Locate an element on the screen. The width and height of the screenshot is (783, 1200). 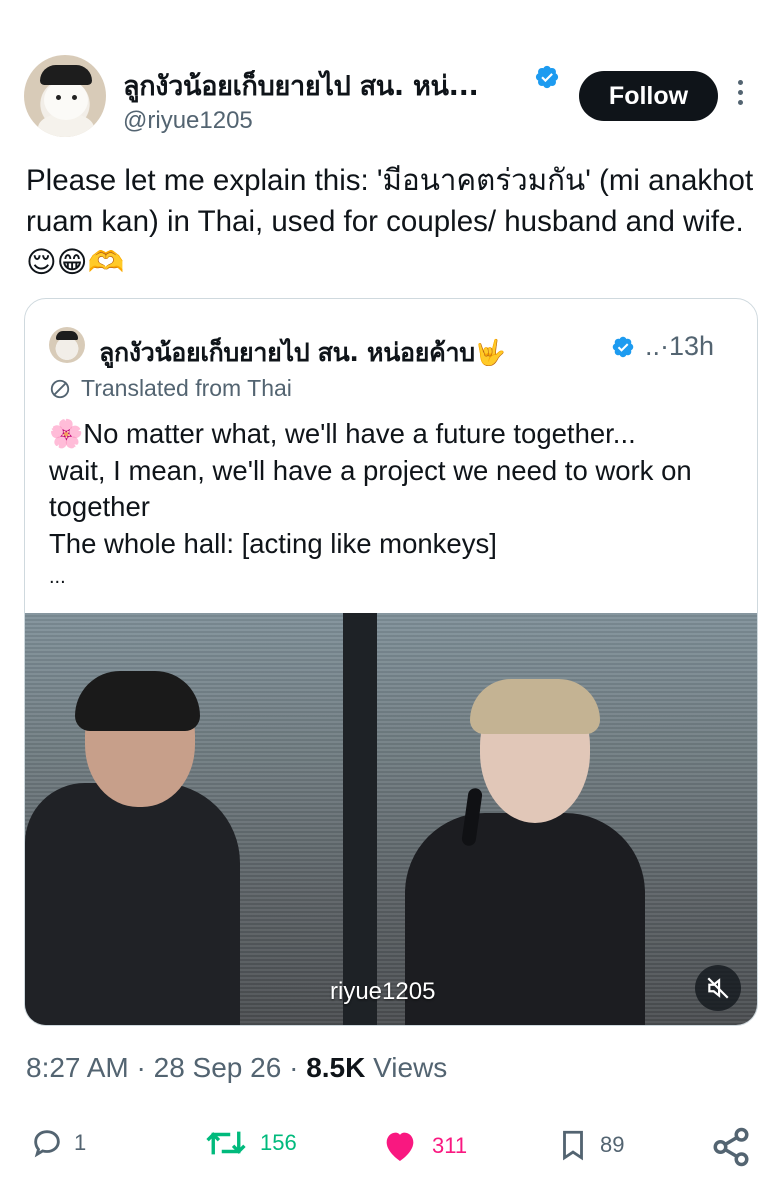
share-button is located at coordinates (731, 1147).